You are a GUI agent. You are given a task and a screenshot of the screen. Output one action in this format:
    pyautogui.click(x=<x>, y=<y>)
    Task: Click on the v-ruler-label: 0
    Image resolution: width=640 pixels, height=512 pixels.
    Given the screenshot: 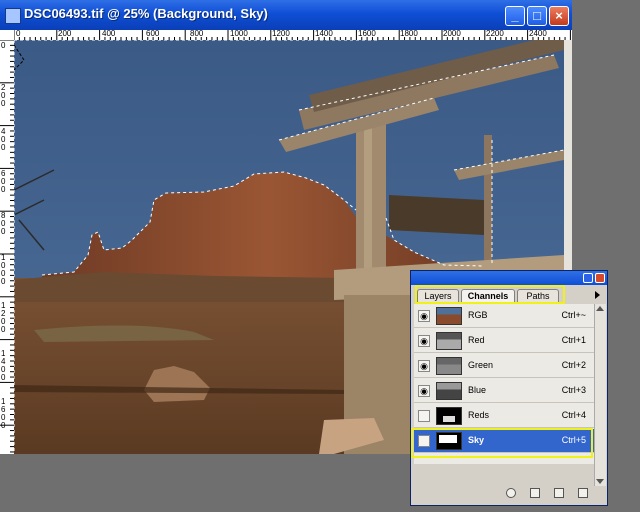 What is the action you would take?
    pyautogui.click(x=3, y=45)
    